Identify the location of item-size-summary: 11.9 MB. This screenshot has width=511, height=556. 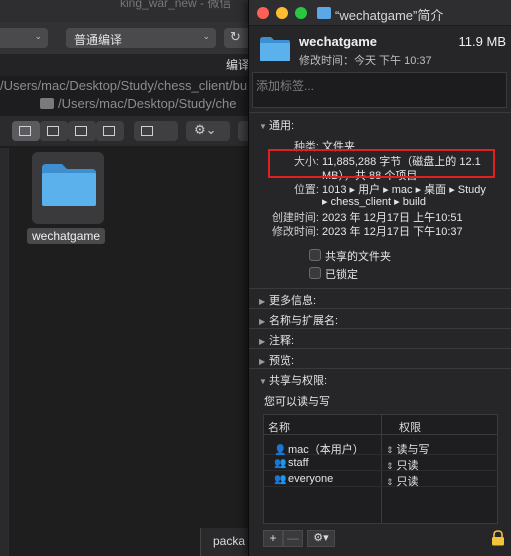
(482, 41).